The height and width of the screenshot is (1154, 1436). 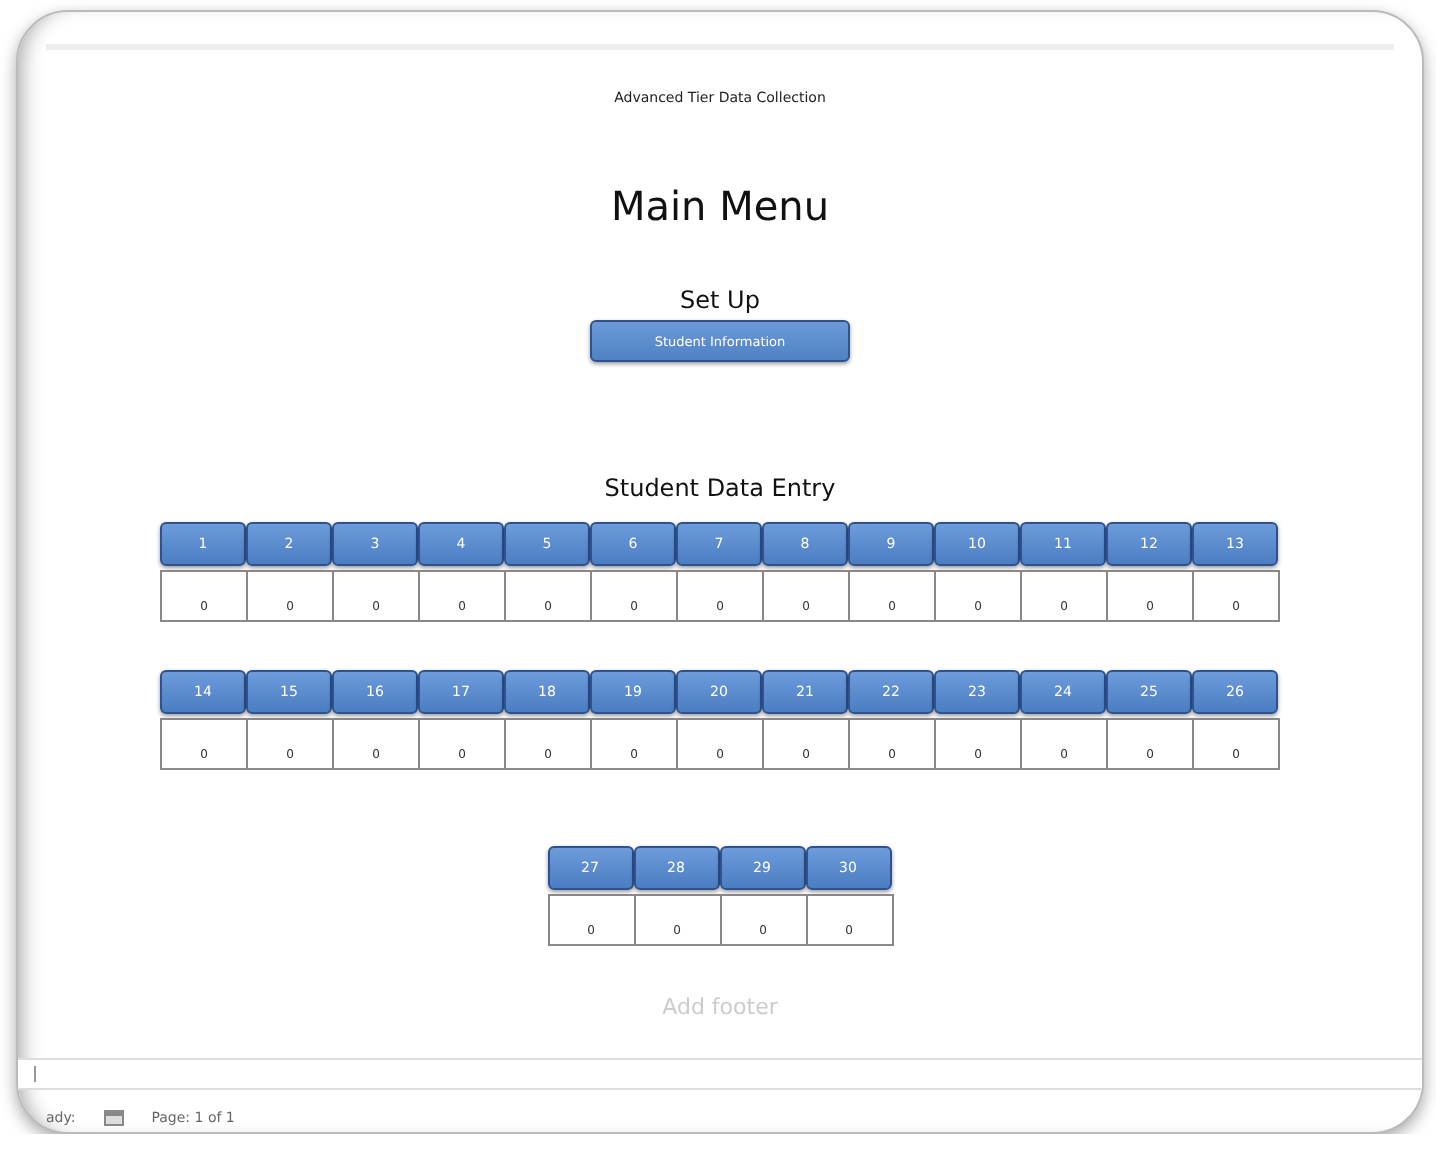 I want to click on page-title: Main Menu, so click(x=719, y=206).